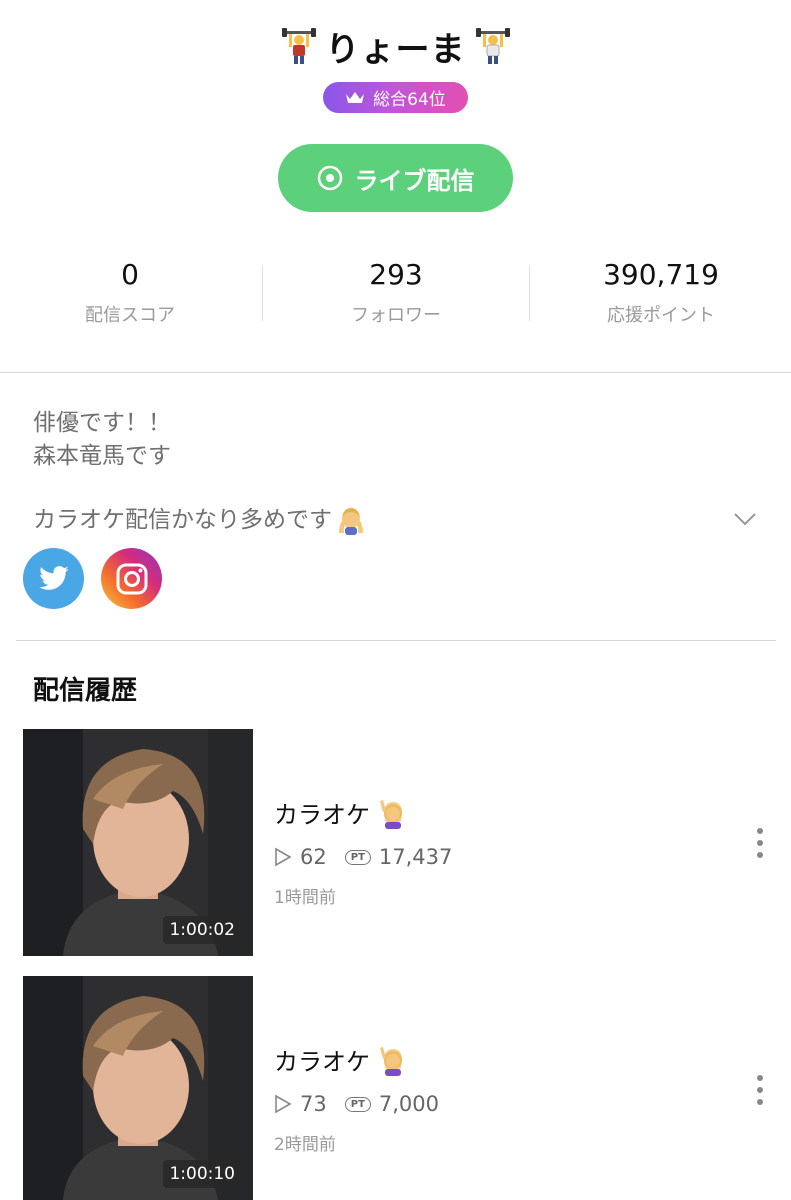  I want to click on history-thumbnail: 1:00:02, so click(138, 842).